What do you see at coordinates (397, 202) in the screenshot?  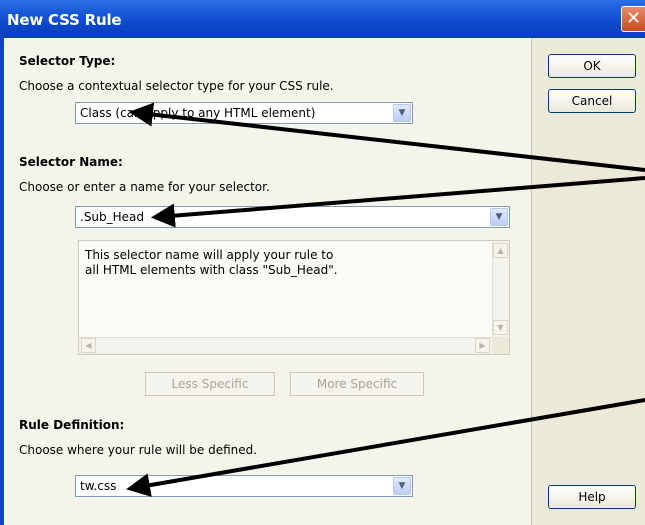 I see `arrow-to-selector-name` at bounding box center [397, 202].